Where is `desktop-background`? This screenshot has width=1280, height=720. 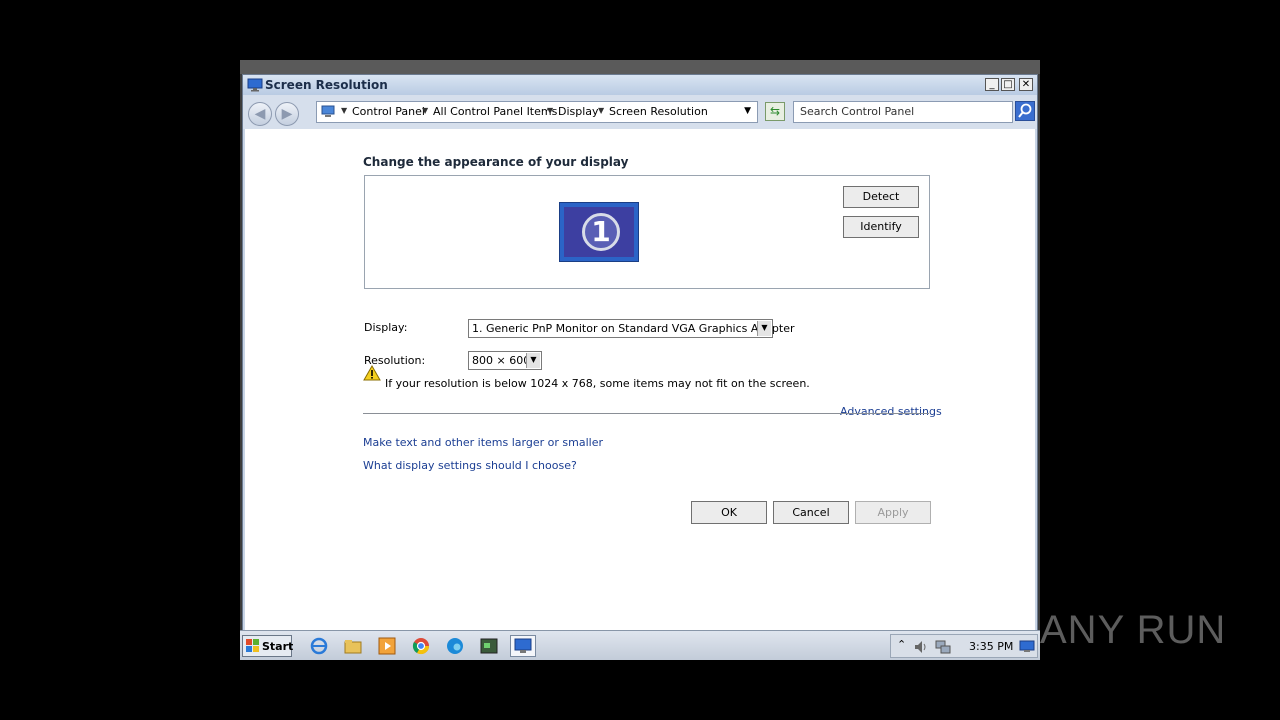
desktop-background is located at coordinates (640, 67).